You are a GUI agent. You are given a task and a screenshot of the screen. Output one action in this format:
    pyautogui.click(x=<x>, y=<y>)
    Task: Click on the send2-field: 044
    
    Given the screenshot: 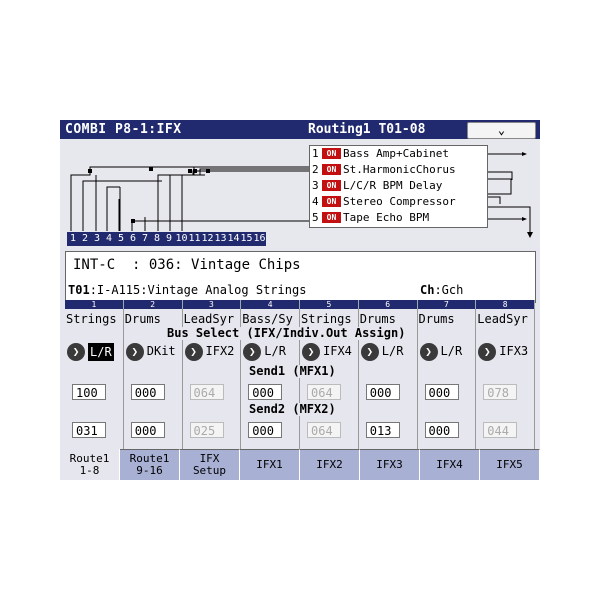 What is the action you would take?
    pyautogui.click(x=500, y=430)
    